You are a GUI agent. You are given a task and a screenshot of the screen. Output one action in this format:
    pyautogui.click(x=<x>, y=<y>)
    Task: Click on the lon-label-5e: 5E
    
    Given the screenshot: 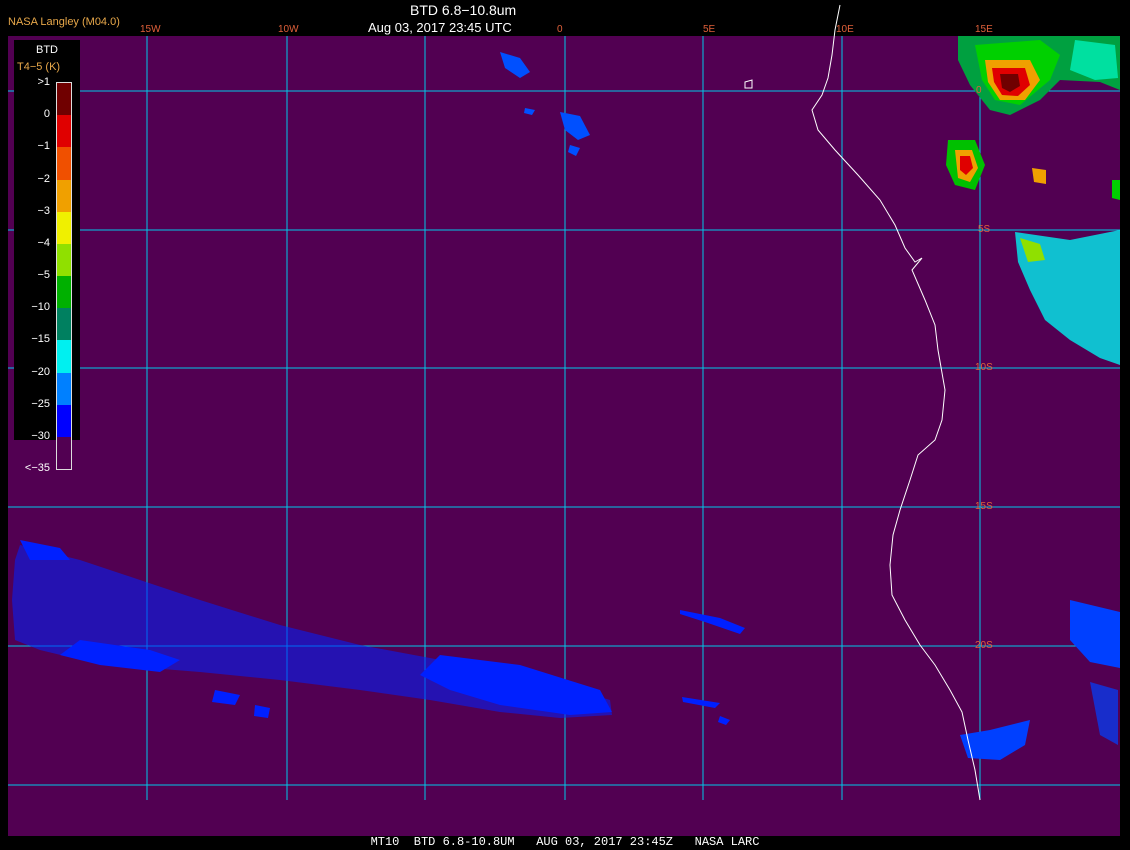 What is the action you would take?
    pyautogui.click(x=709, y=29)
    